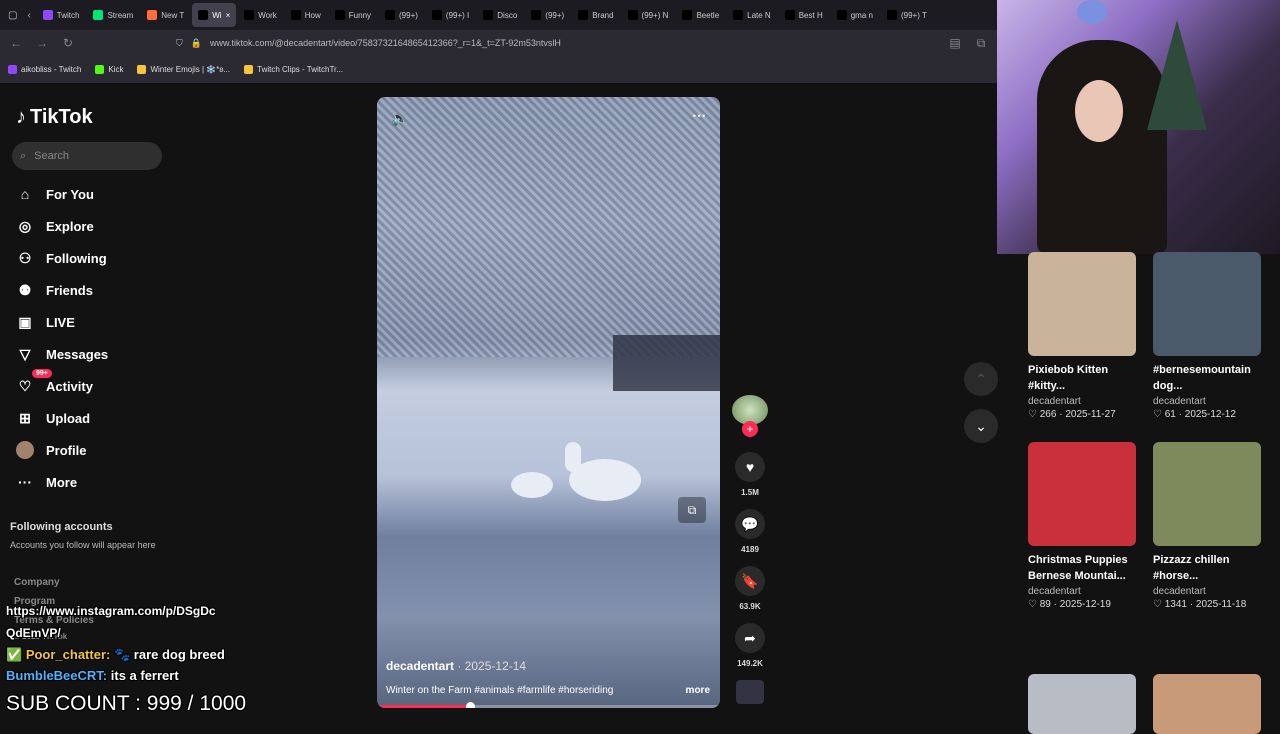 The image size is (1280, 734). Describe the element at coordinates (37, 582) in the screenshot. I see `footer-company: Company` at that location.